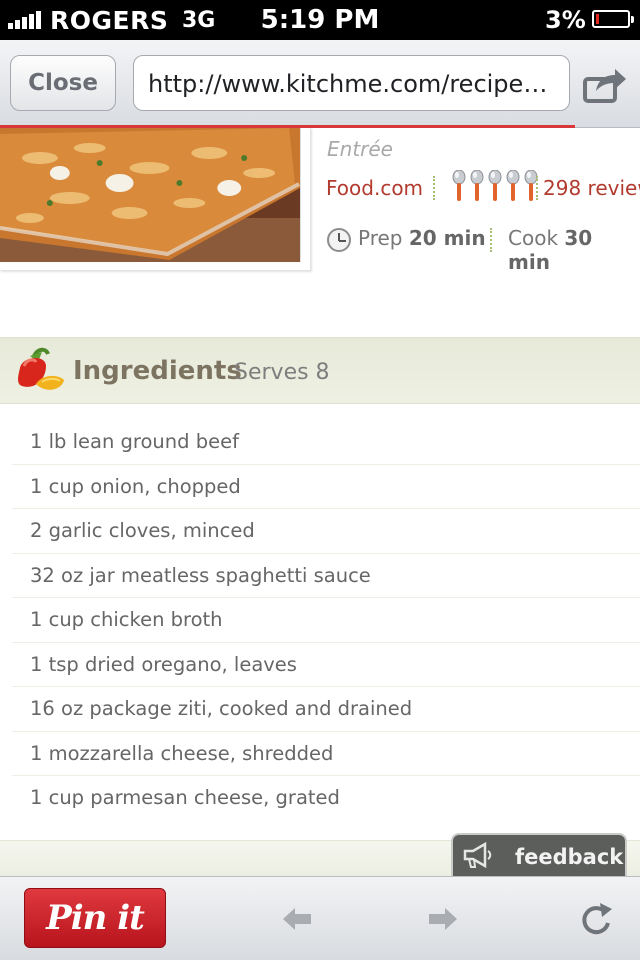 The width and height of the screenshot is (640, 960). Describe the element at coordinates (447, 238) in the screenshot. I see `prep-value: 20 min` at that location.